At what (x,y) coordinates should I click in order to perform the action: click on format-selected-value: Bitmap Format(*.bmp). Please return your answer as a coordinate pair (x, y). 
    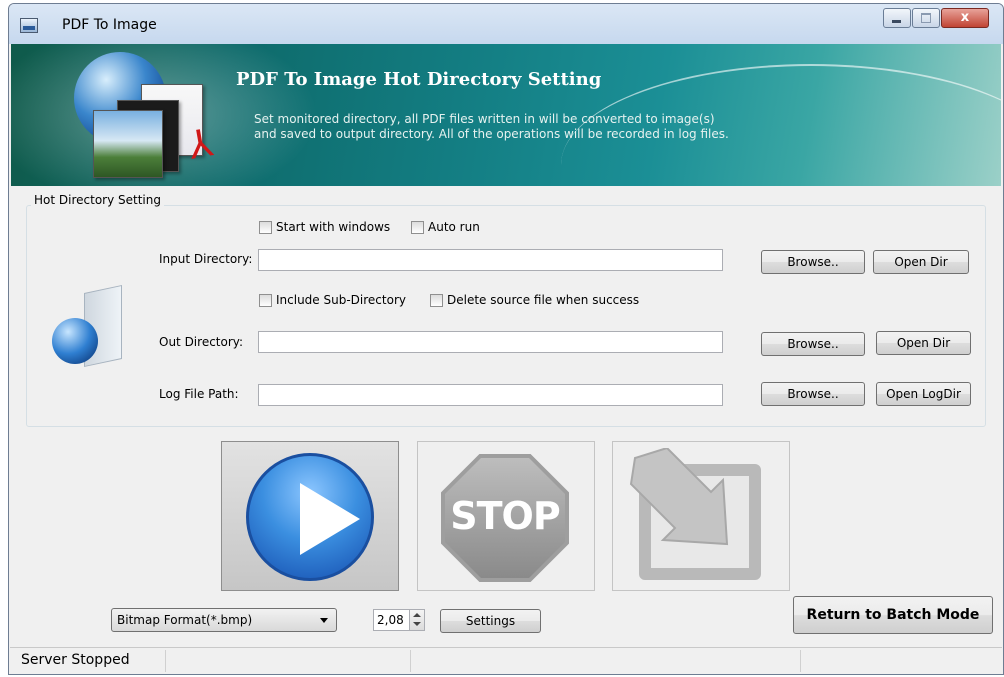
    Looking at the image, I should click on (185, 620).